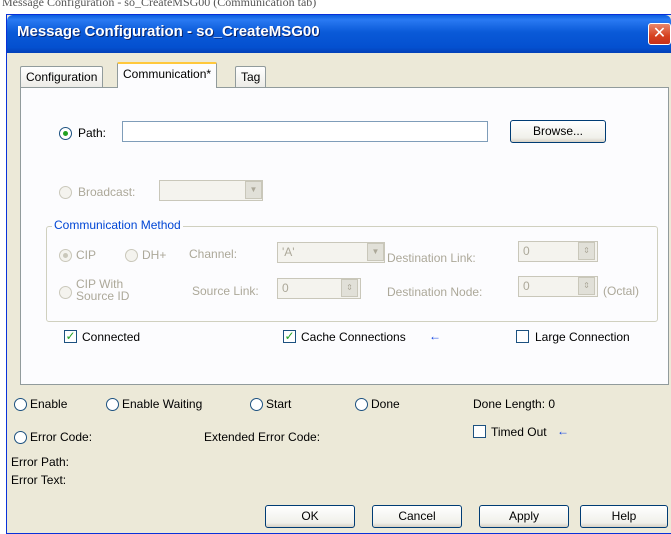 The height and width of the screenshot is (534, 671). What do you see at coordinates (479, 431) in the screenshot?
I see `timed-out-checkbox` at bounding box center [479, 431].